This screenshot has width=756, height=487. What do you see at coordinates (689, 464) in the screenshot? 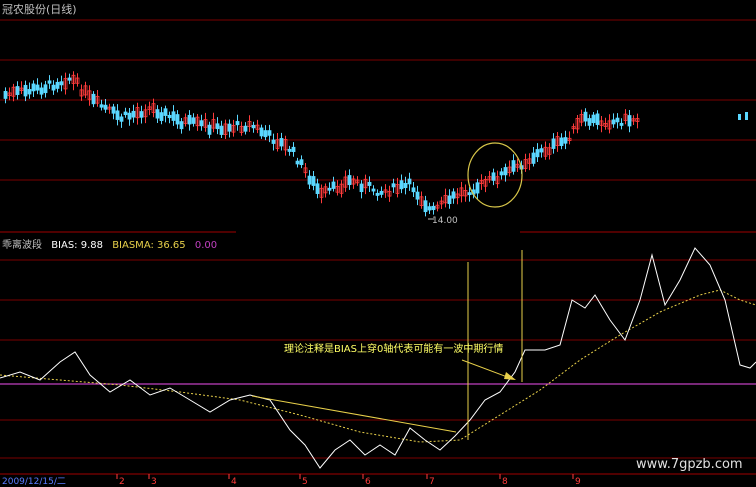
I see `site-watermark: www.7gpzb.com` at bounding box center [689, 464].